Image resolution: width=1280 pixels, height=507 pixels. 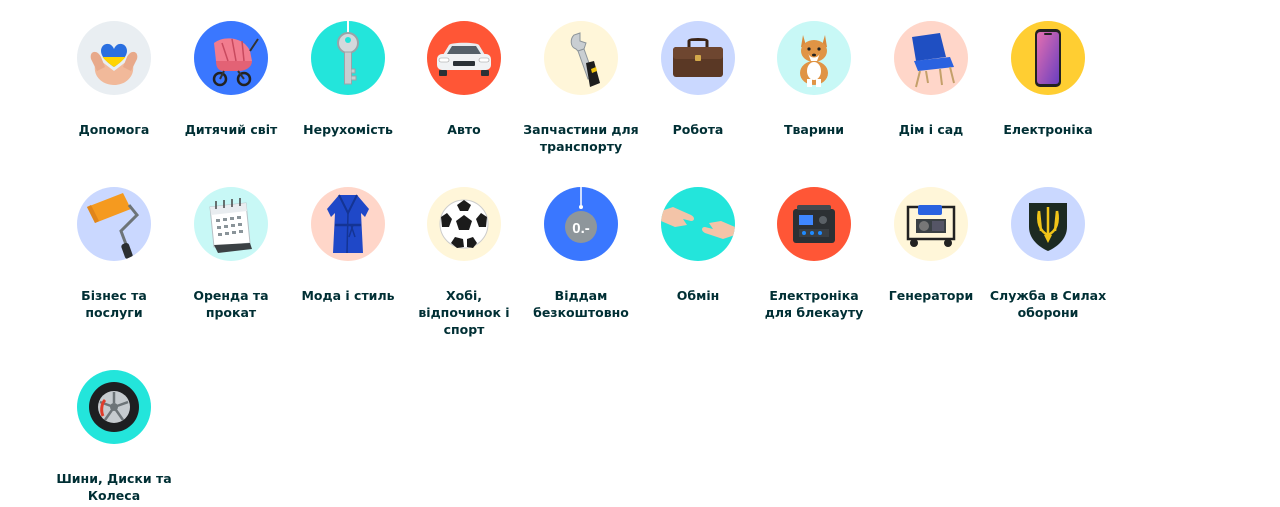 I want to click on category-label: Бізнес та послуги, so click(x=114, y=304).